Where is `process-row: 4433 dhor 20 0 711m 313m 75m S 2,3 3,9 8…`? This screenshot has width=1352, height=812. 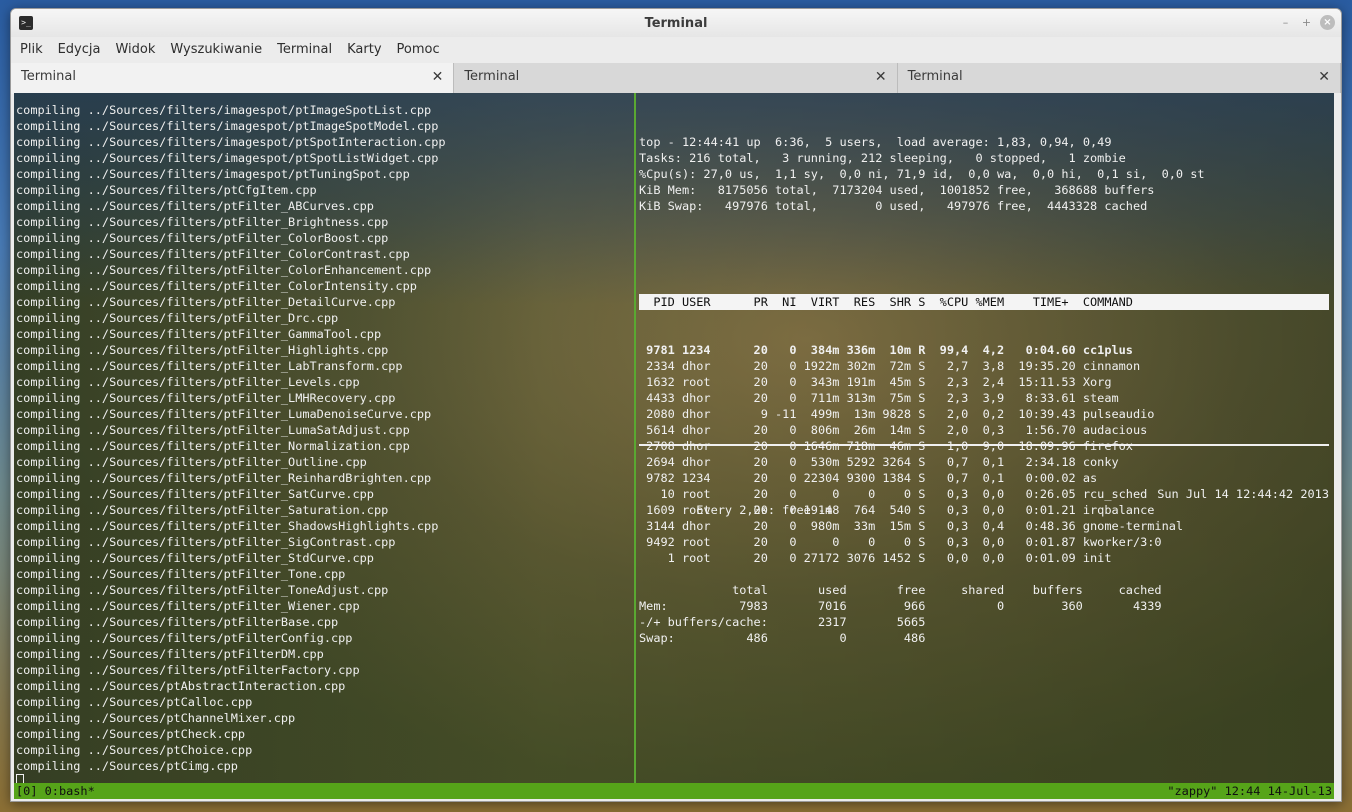 process-row: 4433 dhor 20 0 711m 313m 75m S 2,3 3,9 8… is located at coordinates (879, 398).